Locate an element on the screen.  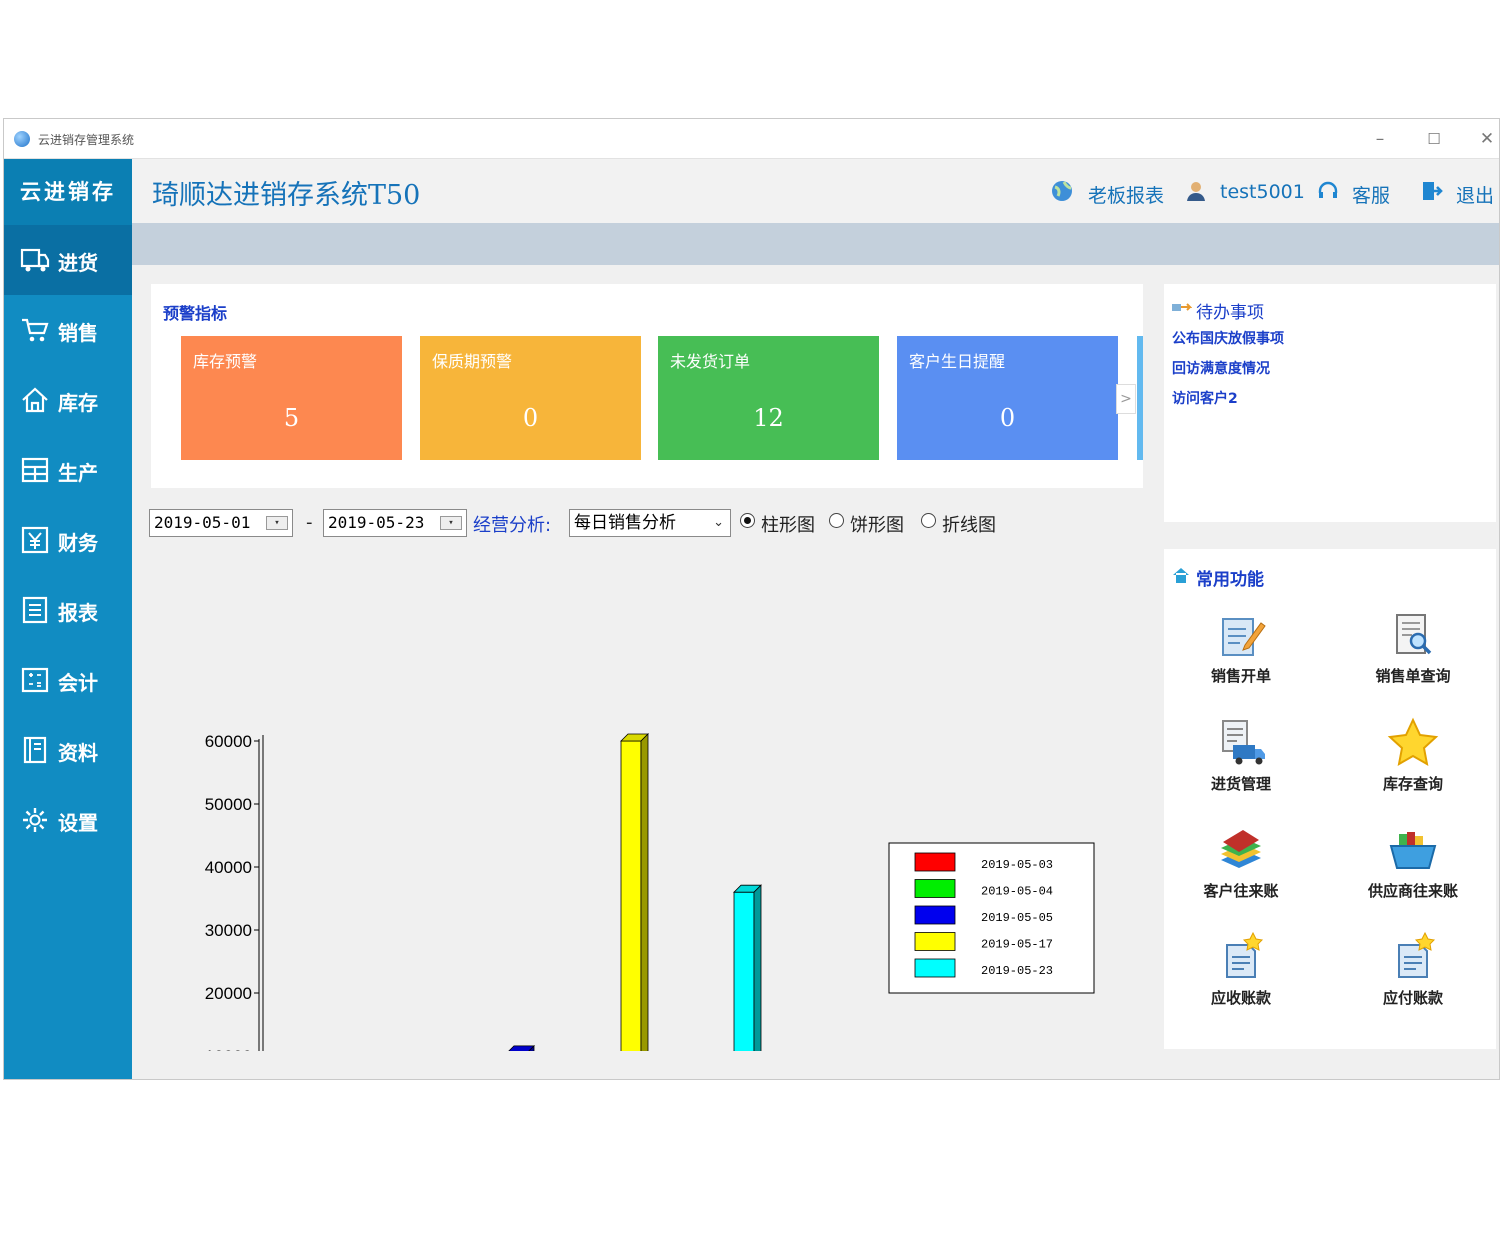
receivable-note-icon is located at coordinates (1245, 954).